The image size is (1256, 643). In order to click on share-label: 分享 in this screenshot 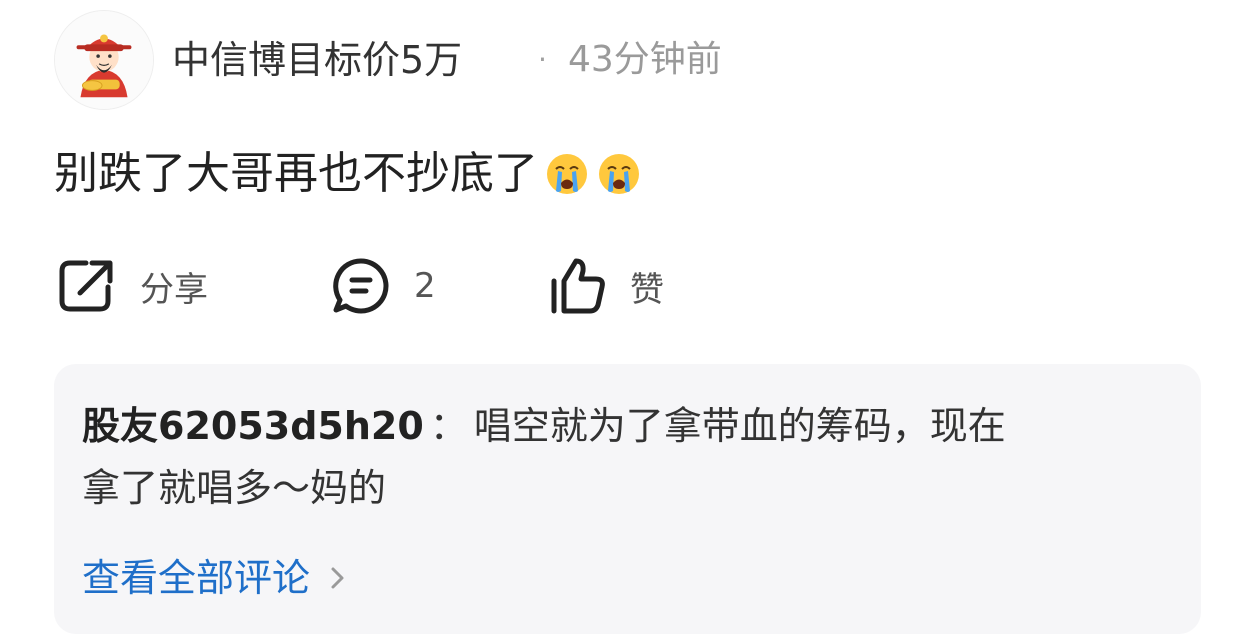, I will do `click(174, 289)`.